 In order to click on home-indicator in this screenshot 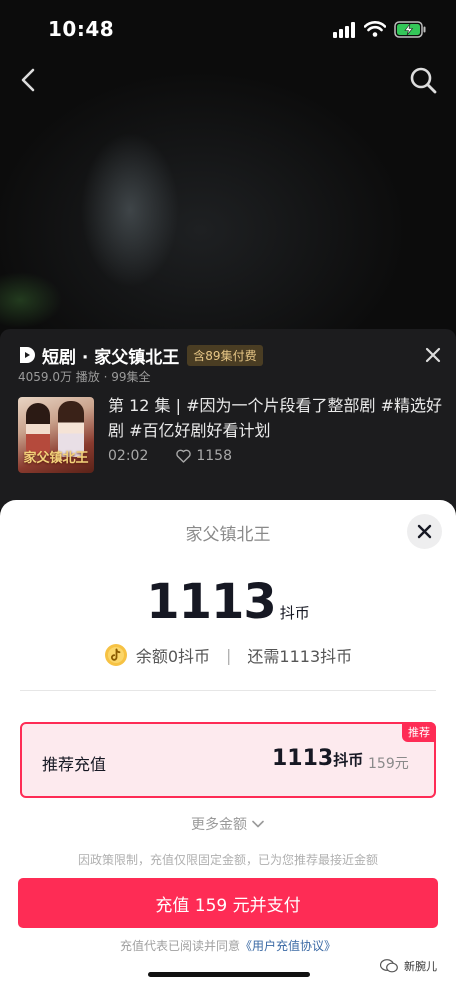, I will do `click(229, 974)`.